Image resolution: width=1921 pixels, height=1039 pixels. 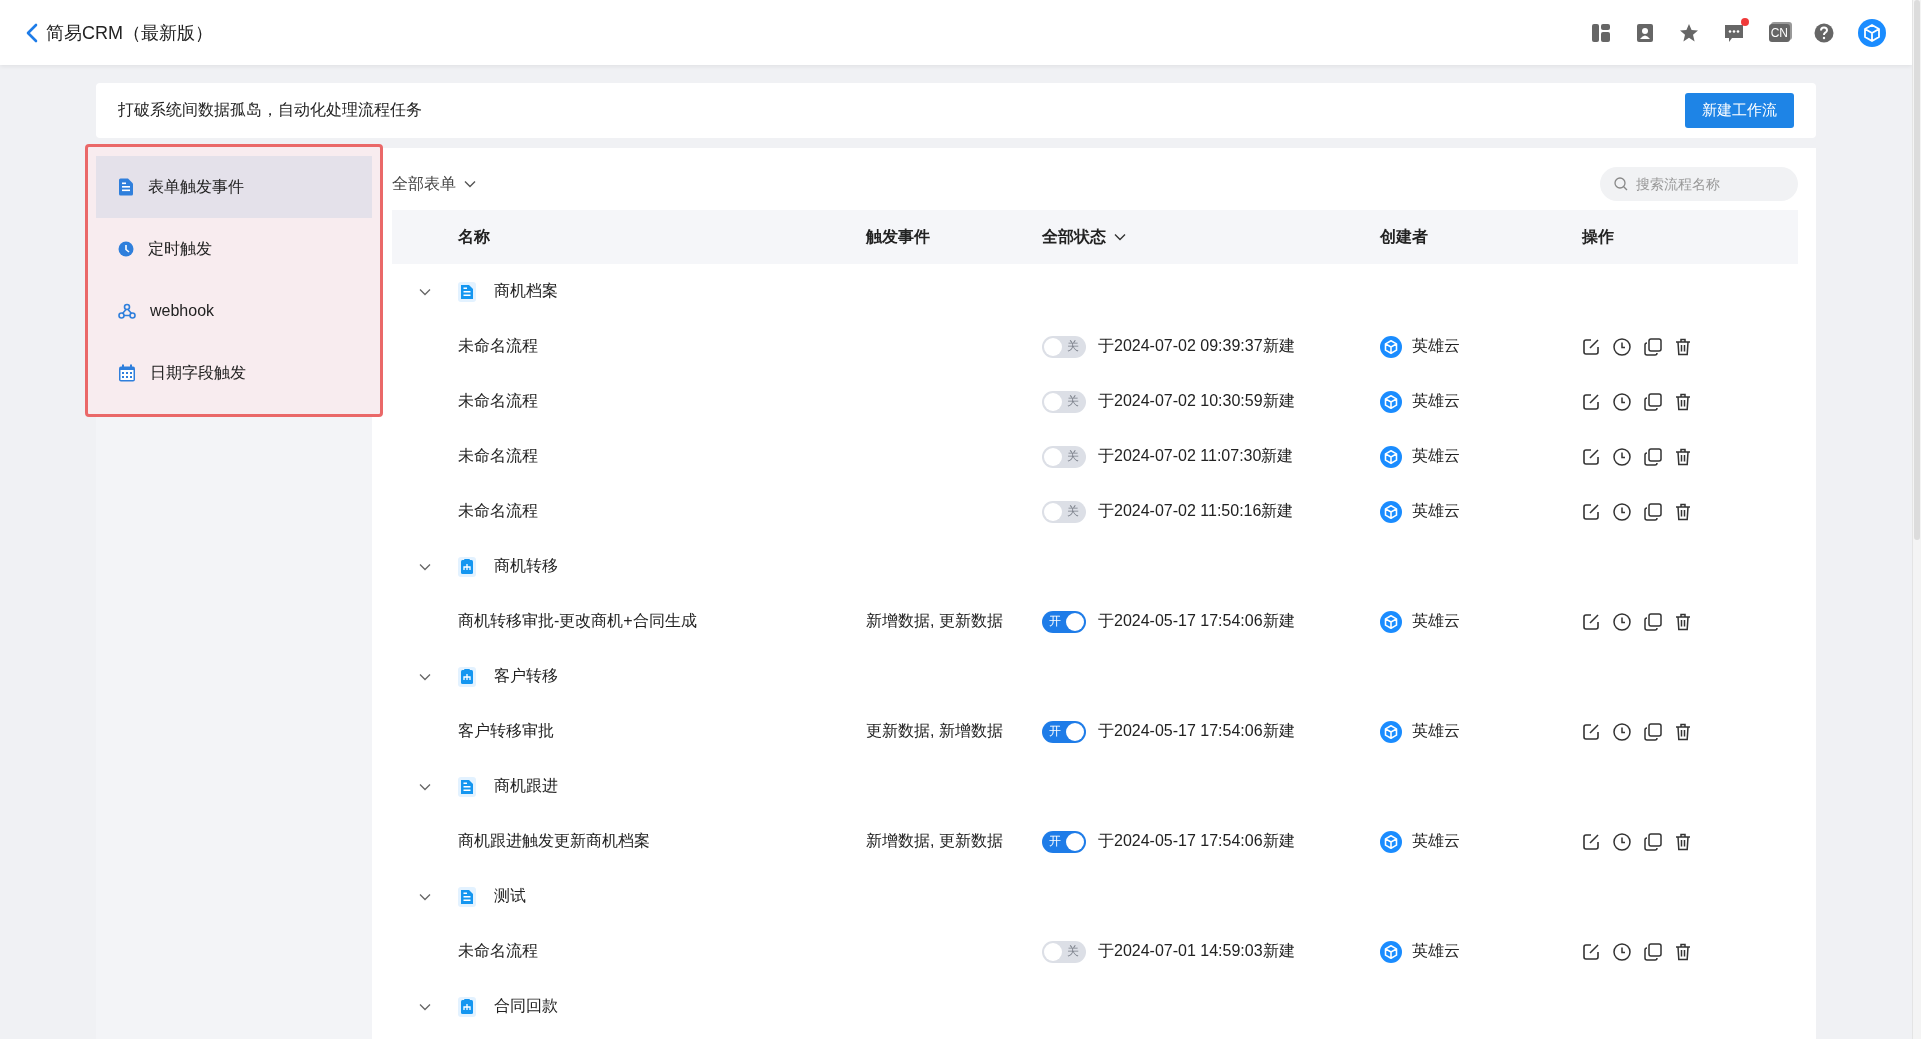 I want to click on user-avatar-icon, so click(x=1872, y=32).